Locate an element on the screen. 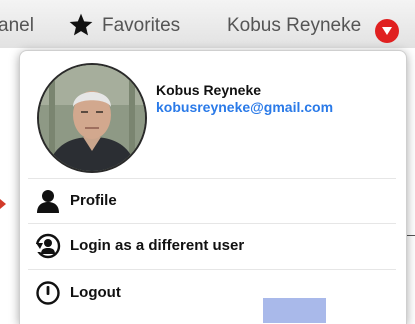 Image resolution: width=415 pixels, height=324 pixels. top-navigation-bar: anel Favorites Kobus Reyneke is located at coordinates (207, 24).